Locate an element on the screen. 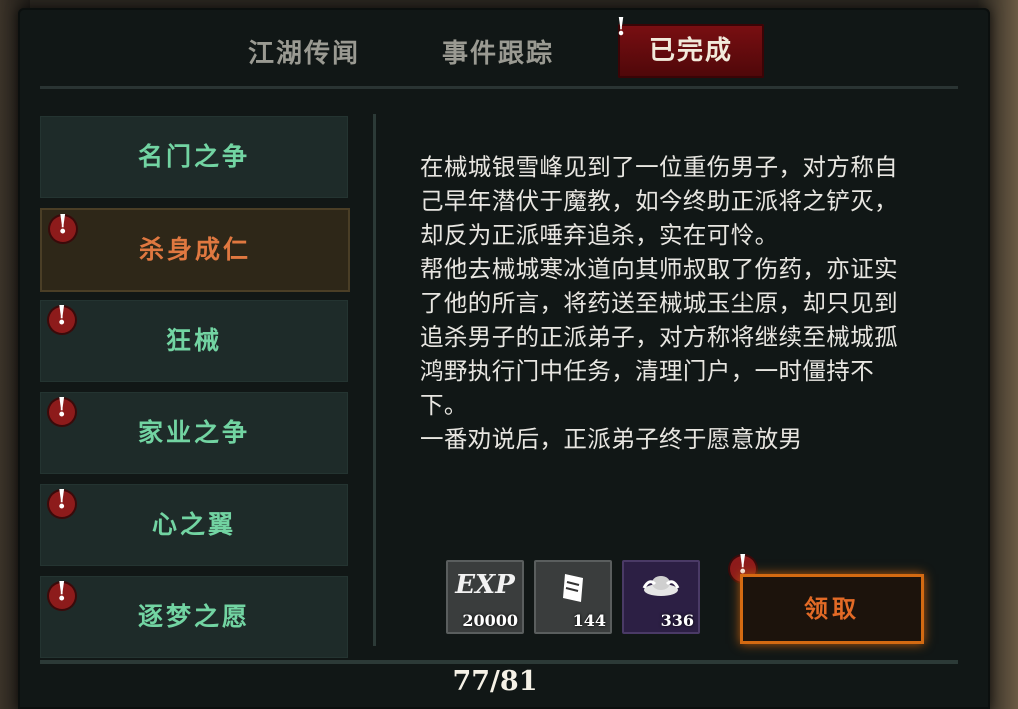 The width and height of the screenshot is (1018, 709). quest-item-label: 心之翼 is located at coordinates (193, 524).